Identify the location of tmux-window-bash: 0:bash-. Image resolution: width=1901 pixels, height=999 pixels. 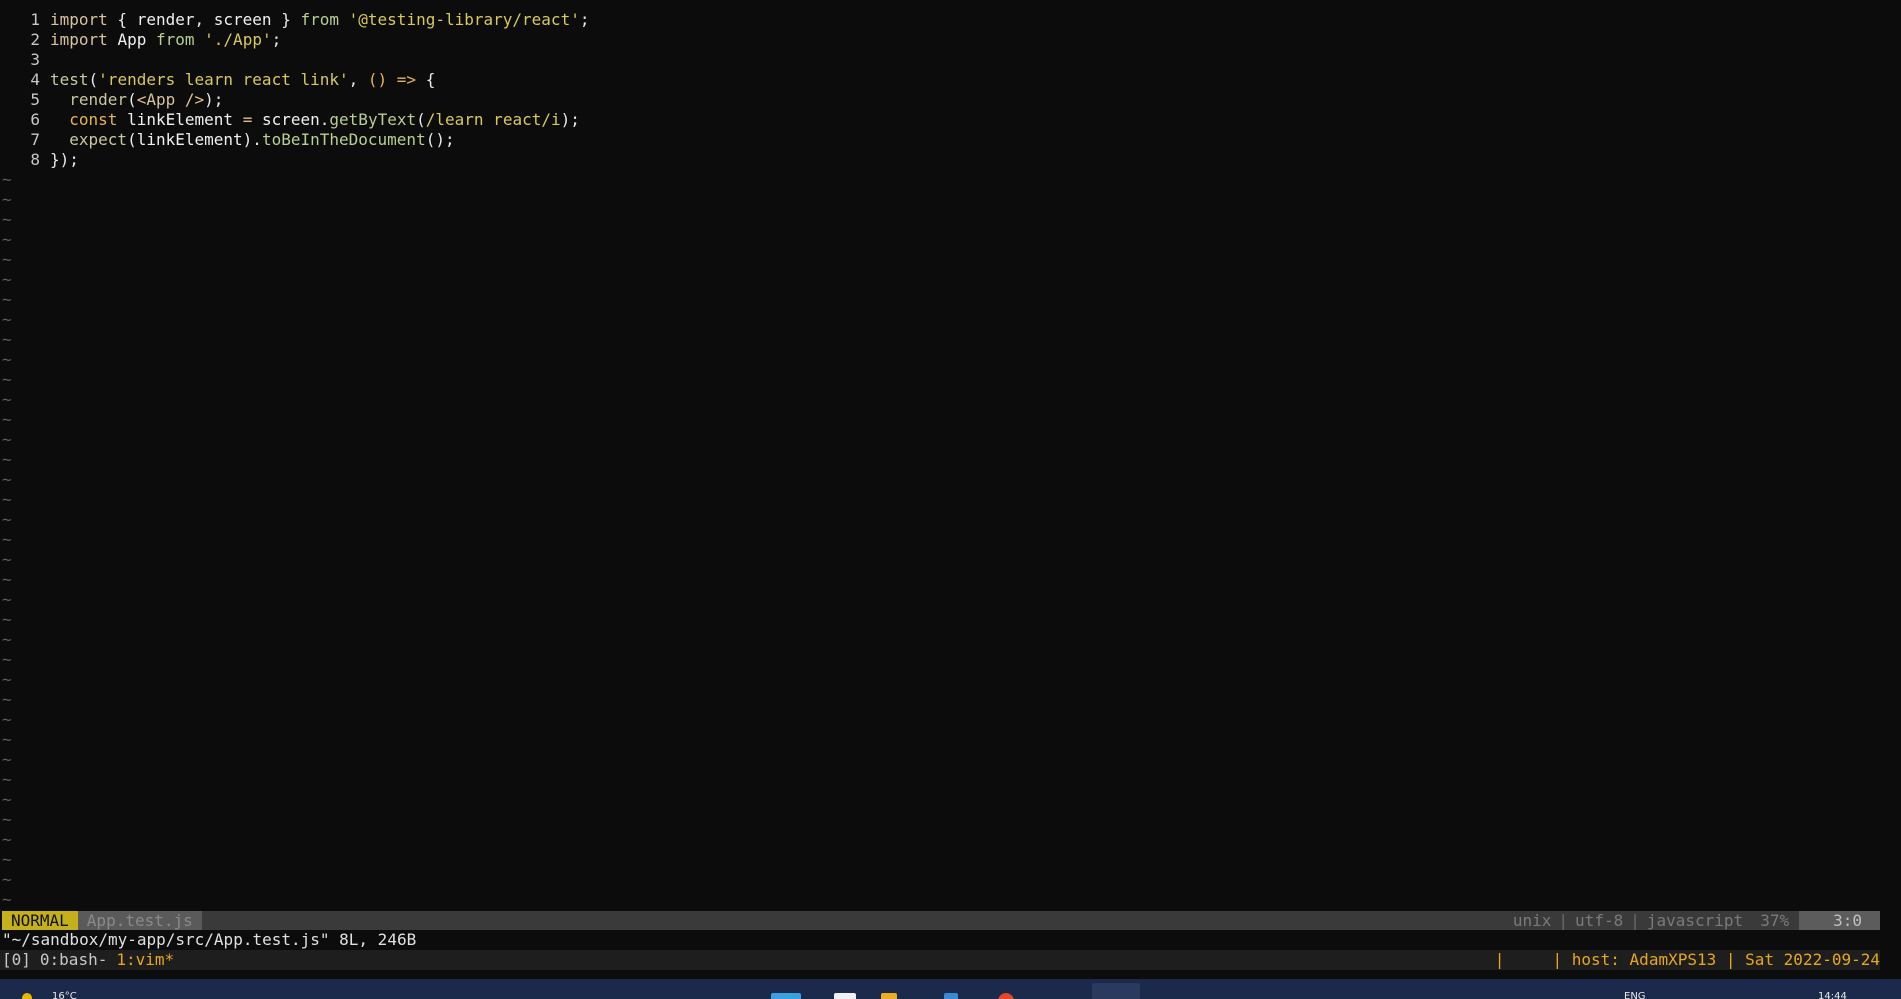
(69, 960).